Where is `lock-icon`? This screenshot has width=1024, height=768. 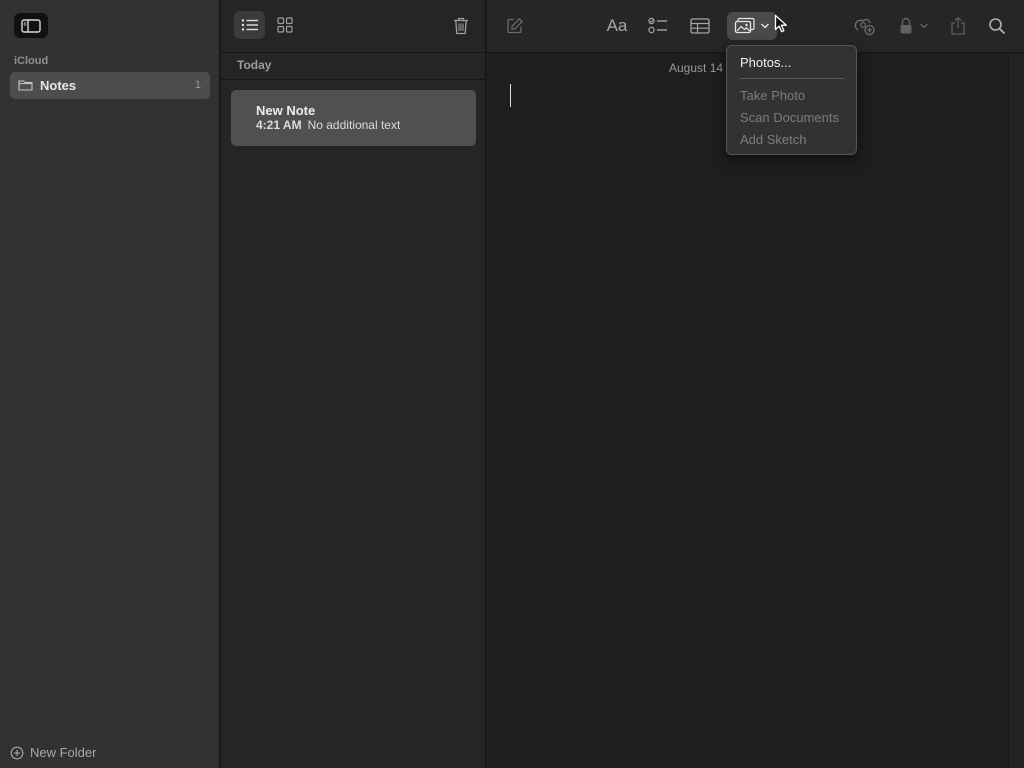
lock-icon is located at coordinates (906, 25).